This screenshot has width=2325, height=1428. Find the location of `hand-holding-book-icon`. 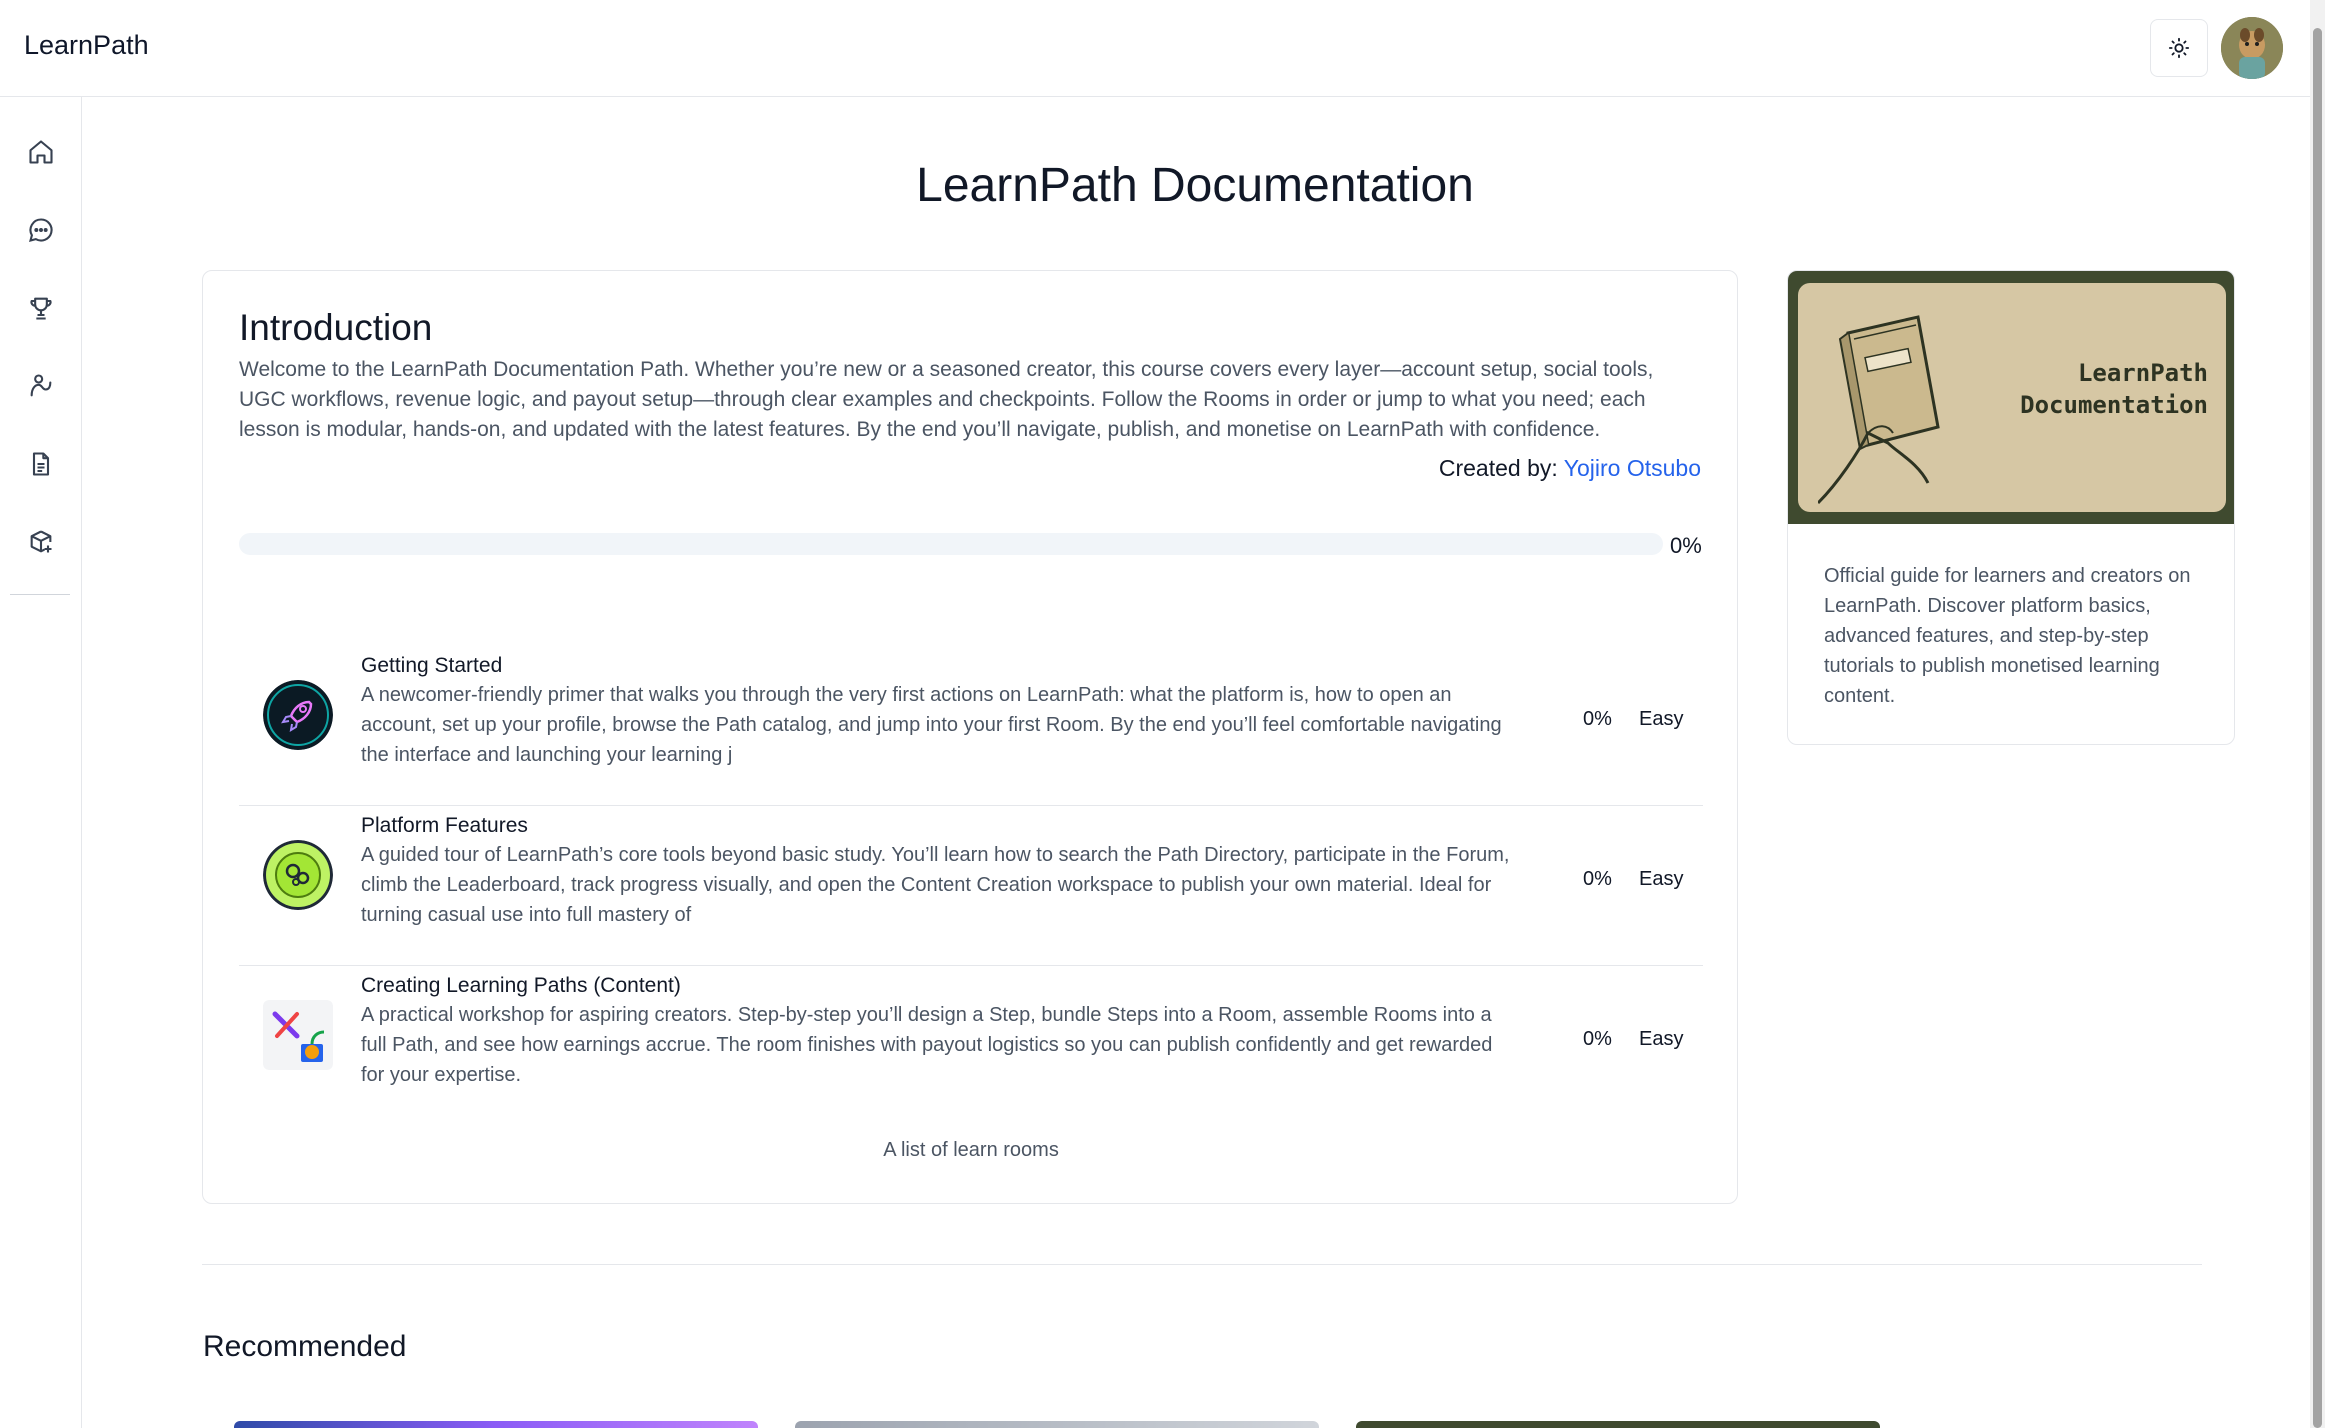

hand-holding-book-icon is located at coordinates (1879, 410).